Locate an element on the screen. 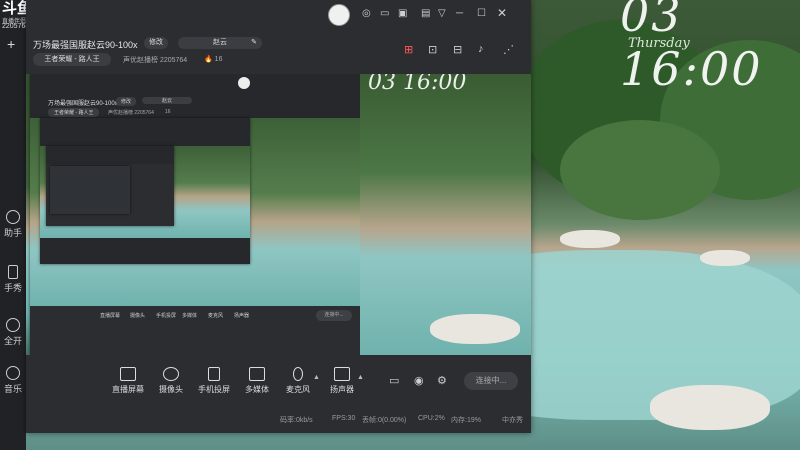 The width and height of the screenshot is (800, 450). add-button: + is located at coordinates (11, 44).